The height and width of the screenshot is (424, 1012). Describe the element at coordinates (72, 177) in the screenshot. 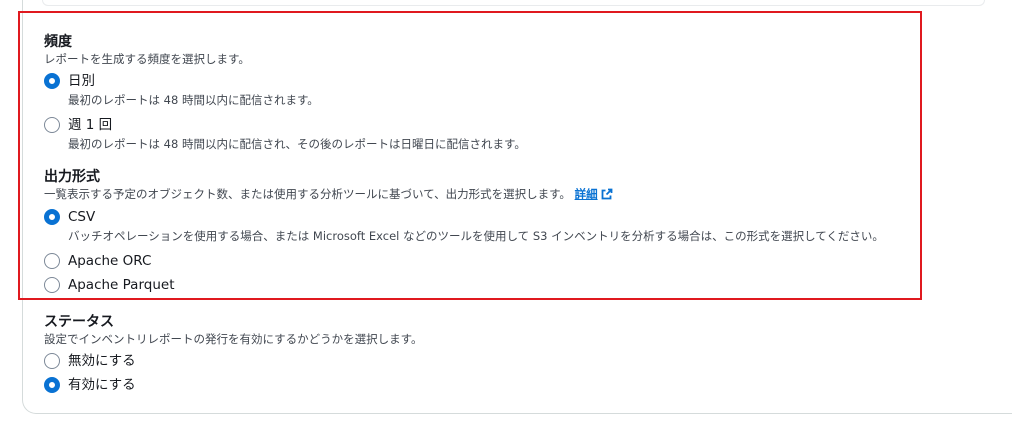

I see `output-format-title: 出力形式` at that location.